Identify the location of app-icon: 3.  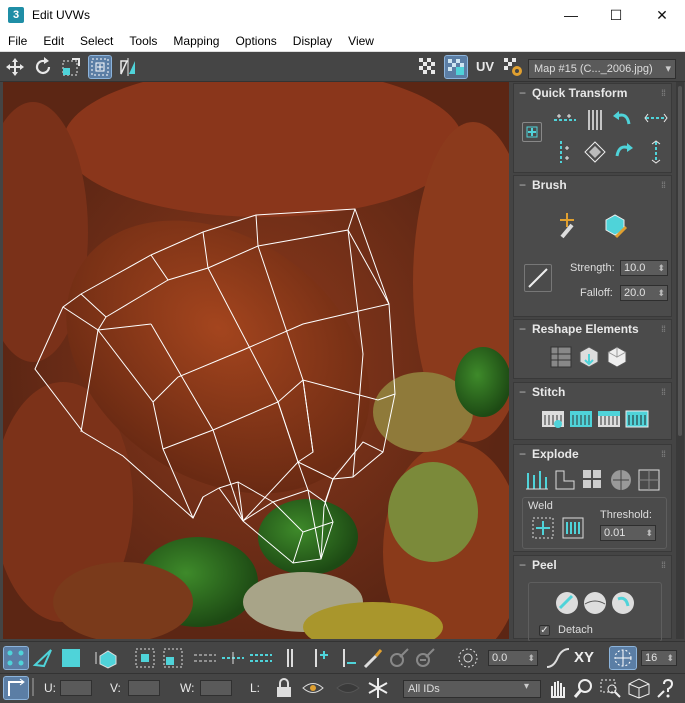
(16, 15).